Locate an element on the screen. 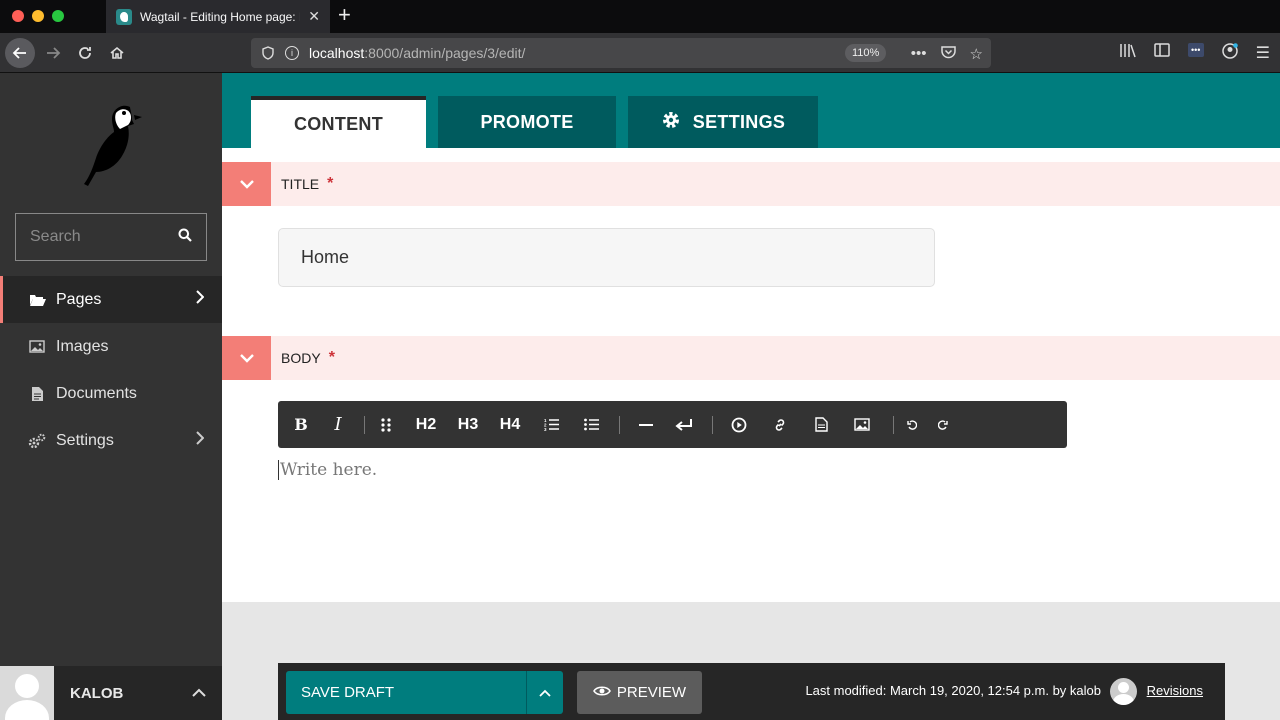 This screenshot has width=1280, height=720. cogs-icon is located at coordinates (37, 441).